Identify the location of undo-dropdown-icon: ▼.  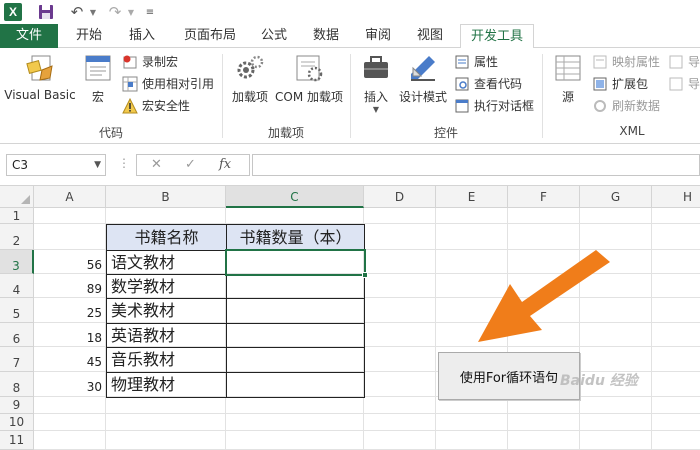
(93, 12).